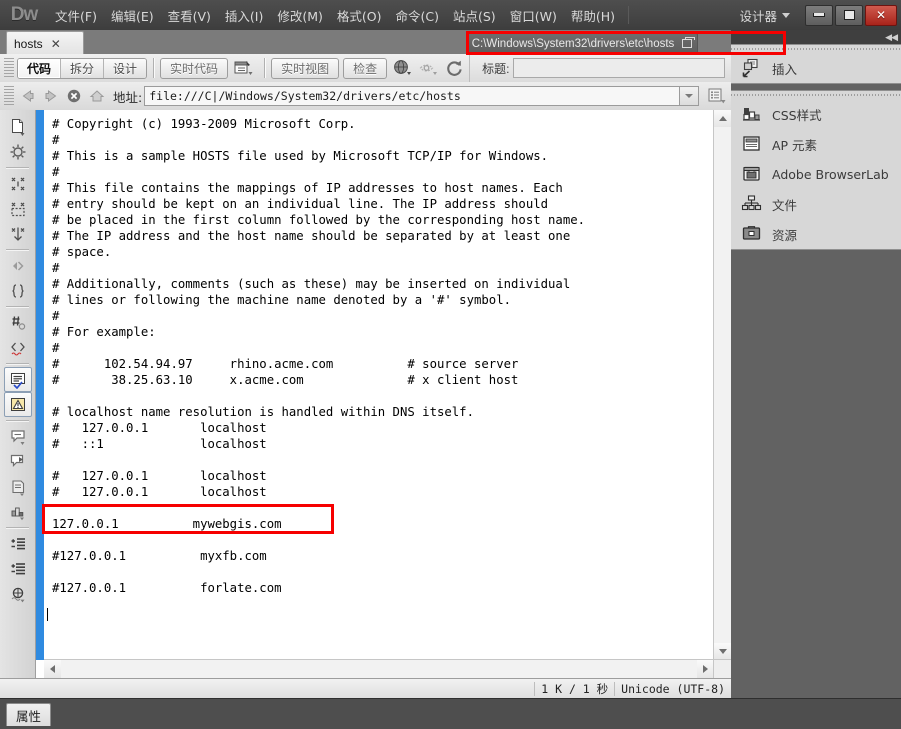  I want to click on page-title-block: 标题:, so click(600, 68).